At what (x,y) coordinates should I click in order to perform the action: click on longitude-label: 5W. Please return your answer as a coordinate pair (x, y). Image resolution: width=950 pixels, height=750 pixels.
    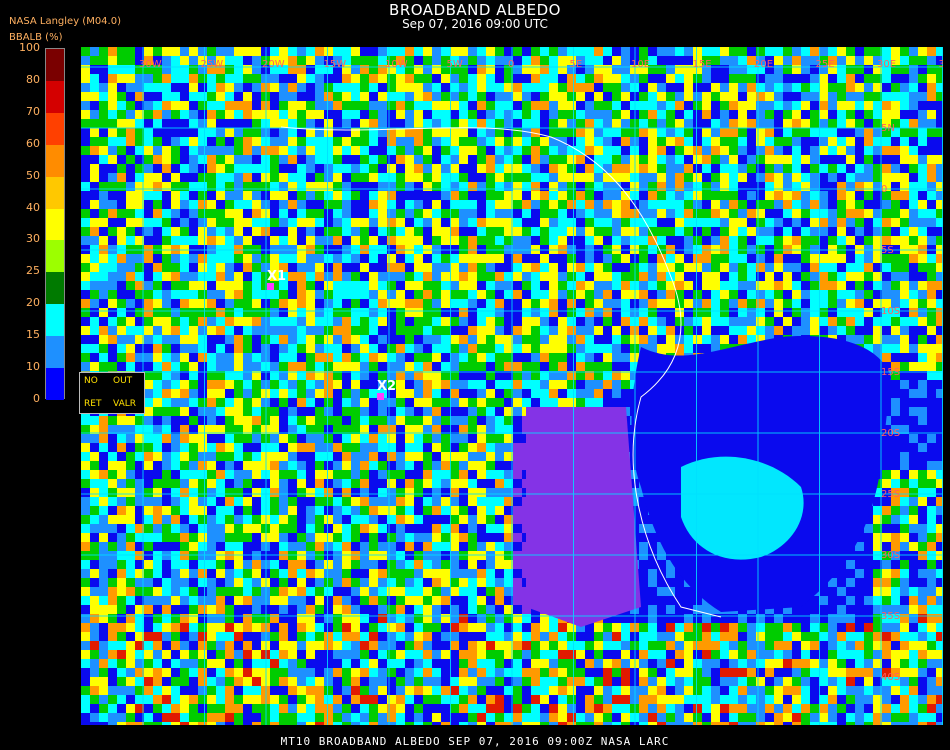
    Looking at the image, I should click on (454, 64).